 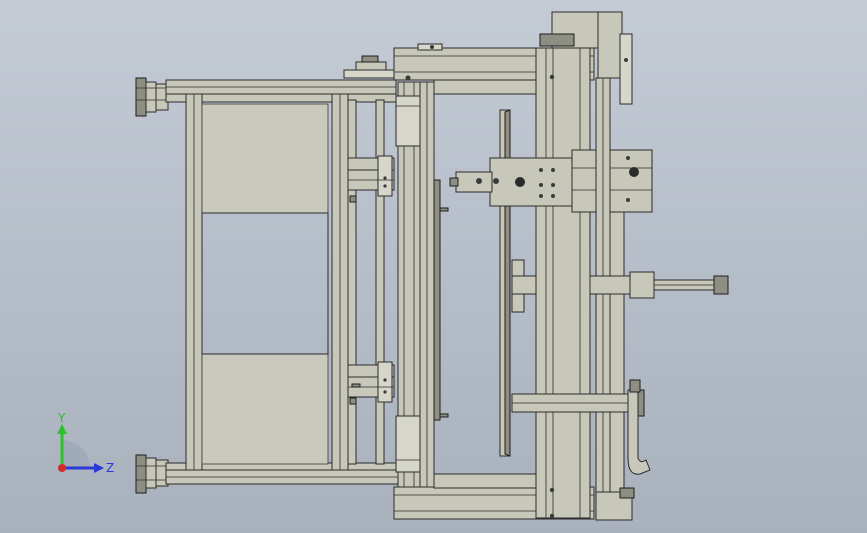 I want to click on main-column, so click(x=563, y=283).